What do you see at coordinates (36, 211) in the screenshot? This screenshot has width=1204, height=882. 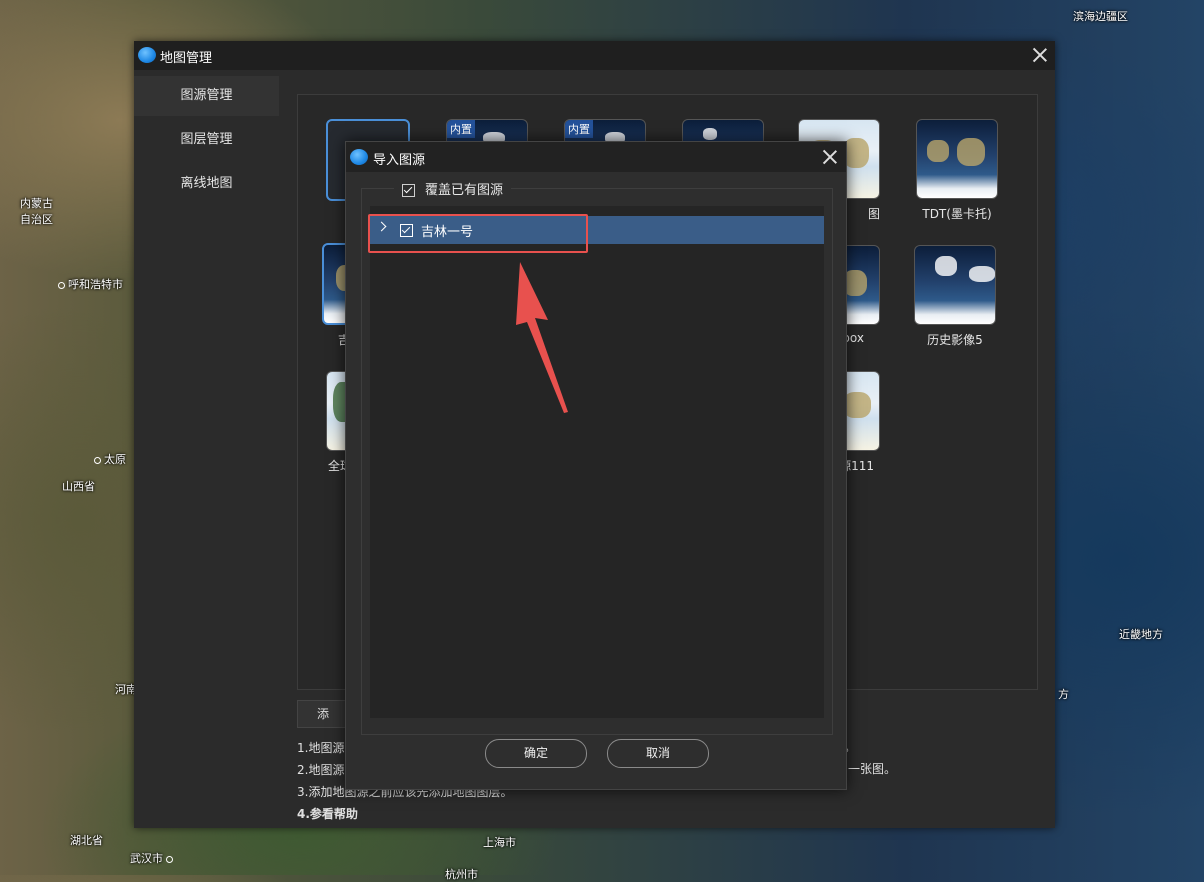 I see `map-label: 内蒙古自治区` at bounding box center [36, 211].